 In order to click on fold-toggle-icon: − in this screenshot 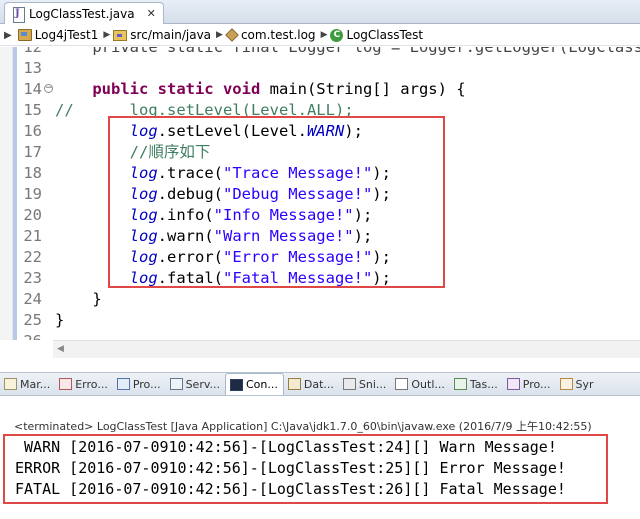, I will do `click(48, 88)`.